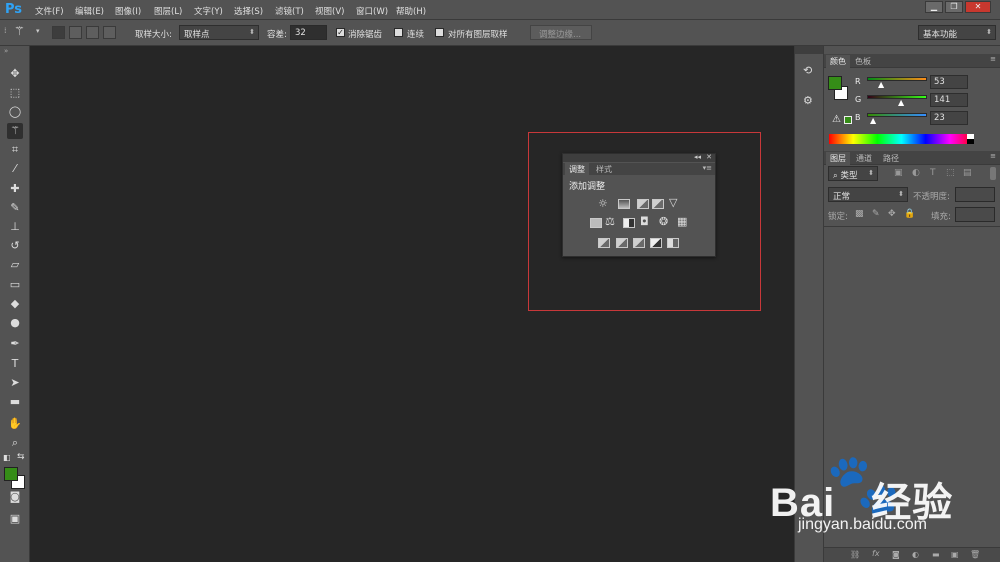 The height and width of the screenshot is (562, 1000). Describe the element at coordinates (15, 383) in the screenshot. I see `path-selection-tool-icon: ➤` at that location.